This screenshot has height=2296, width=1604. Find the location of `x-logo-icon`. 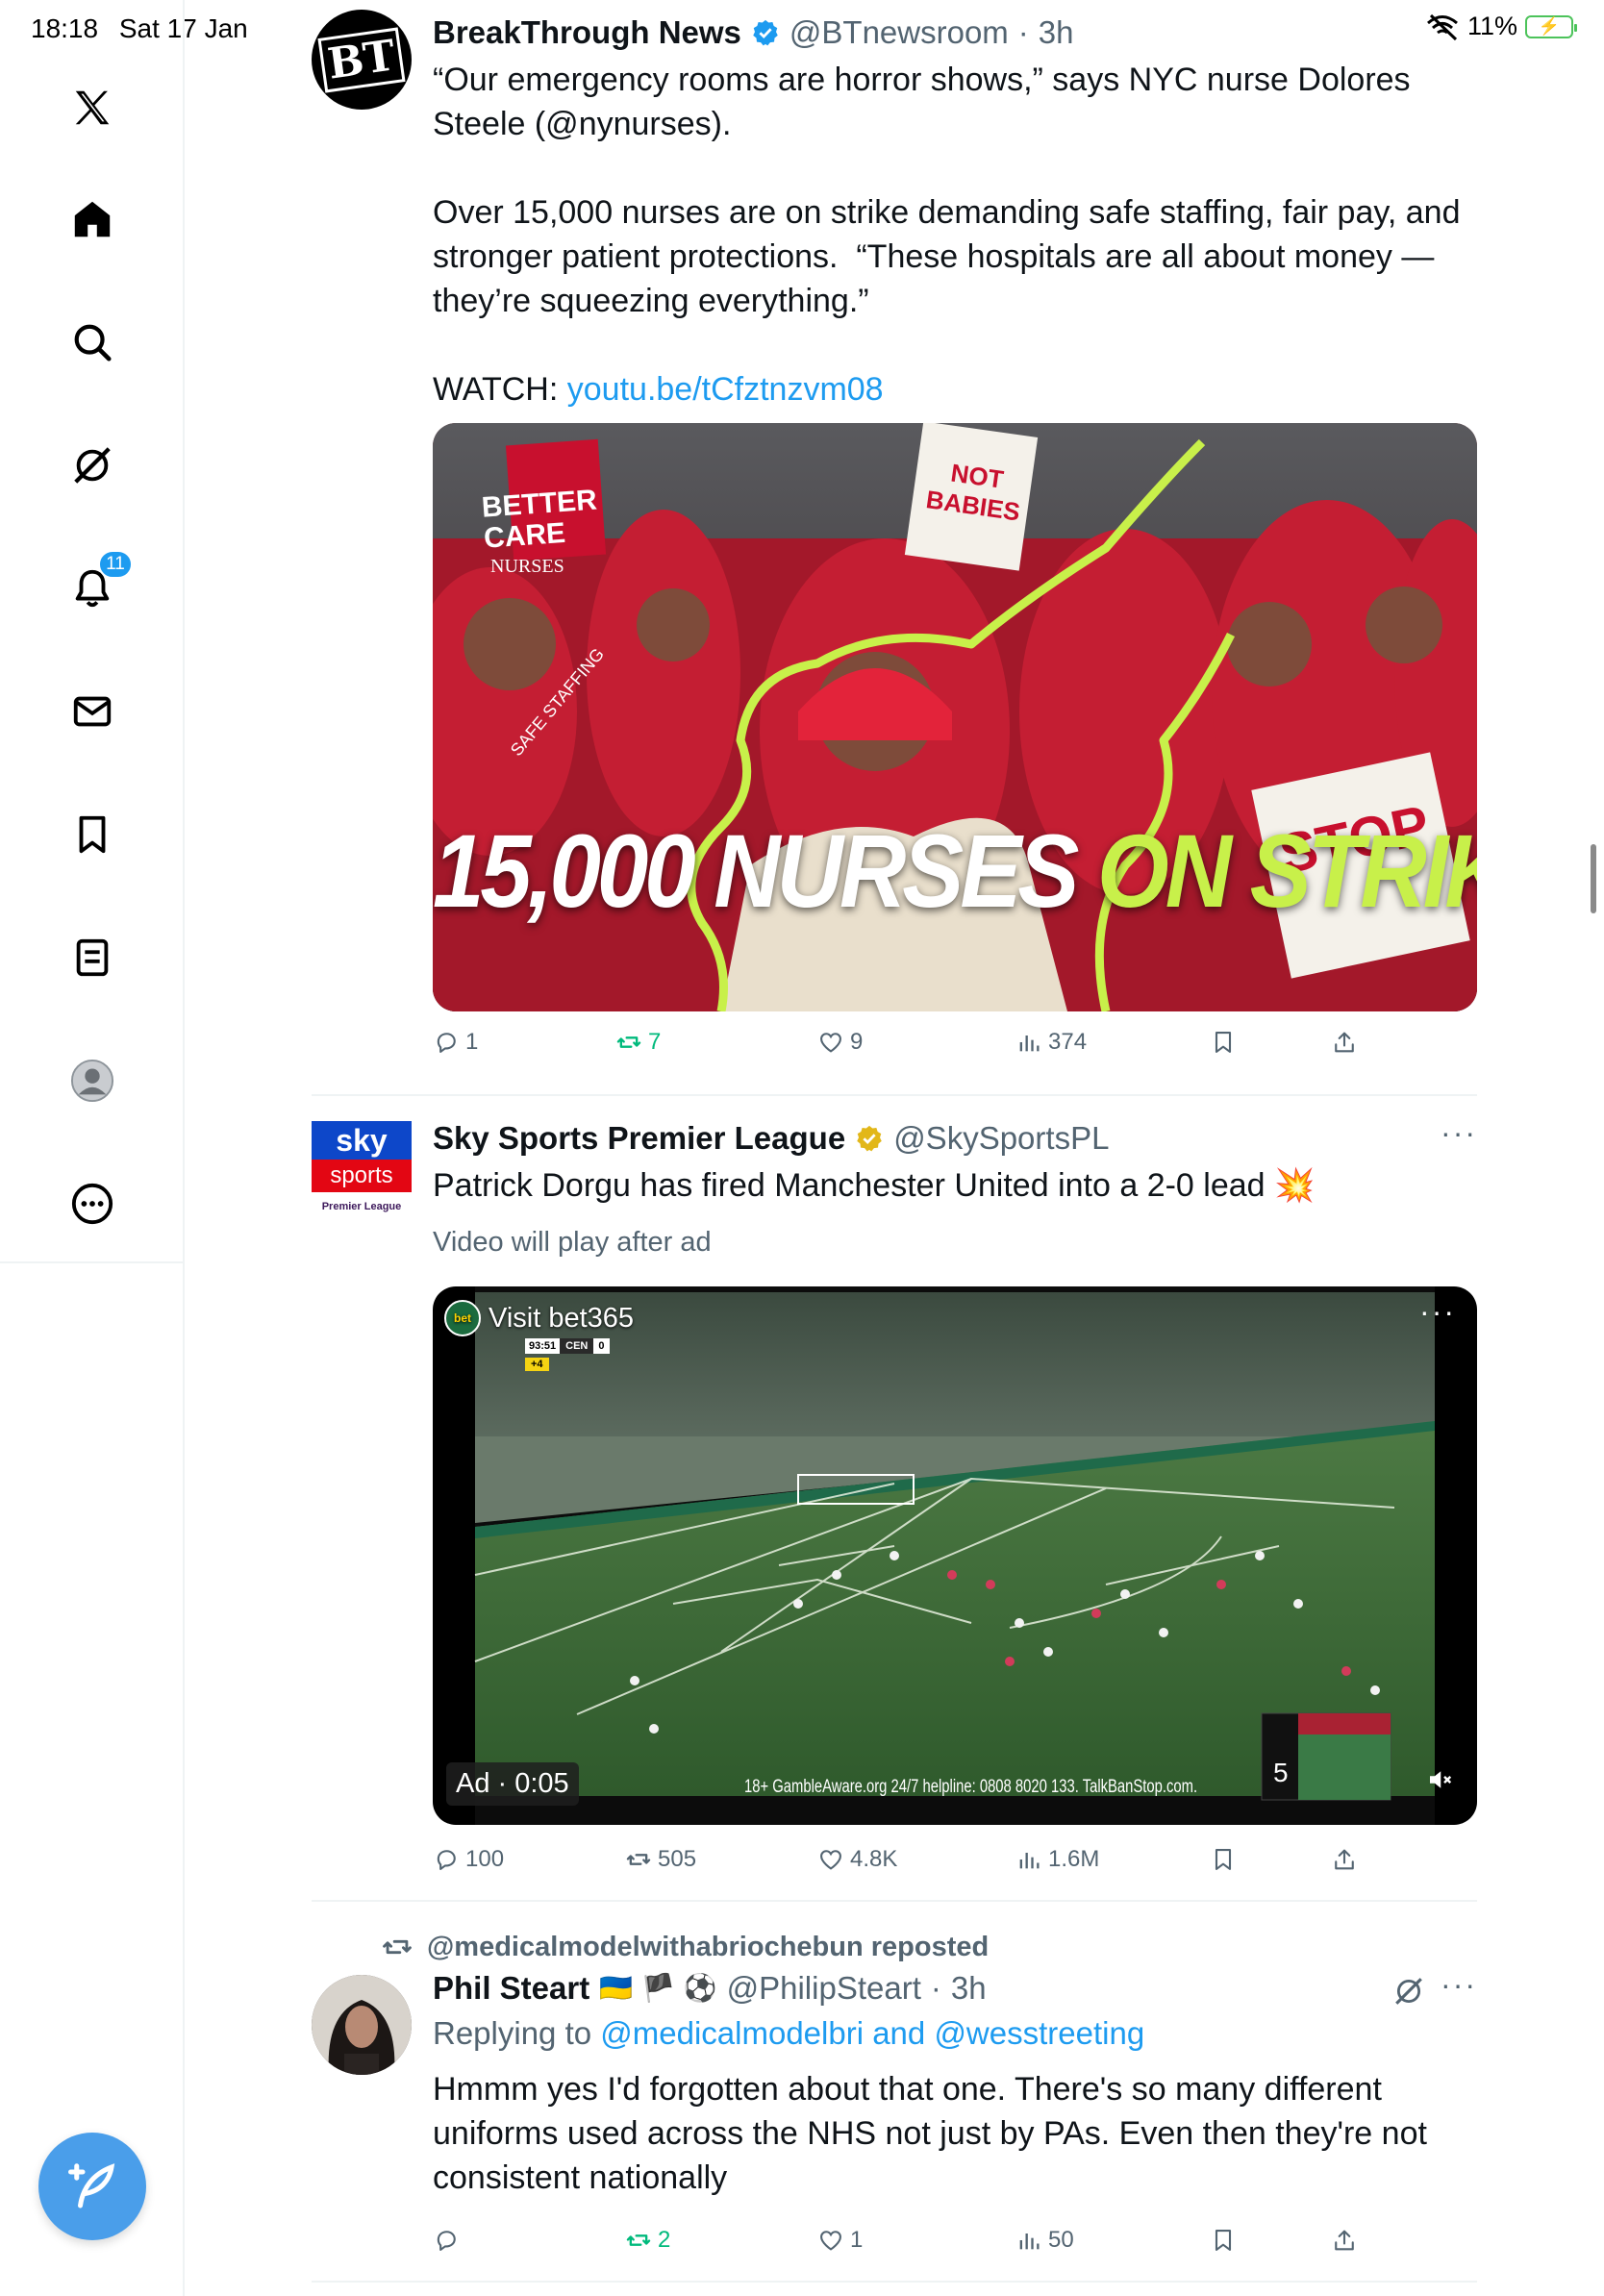

x-logo-icon is located at coordinates (92, 107).